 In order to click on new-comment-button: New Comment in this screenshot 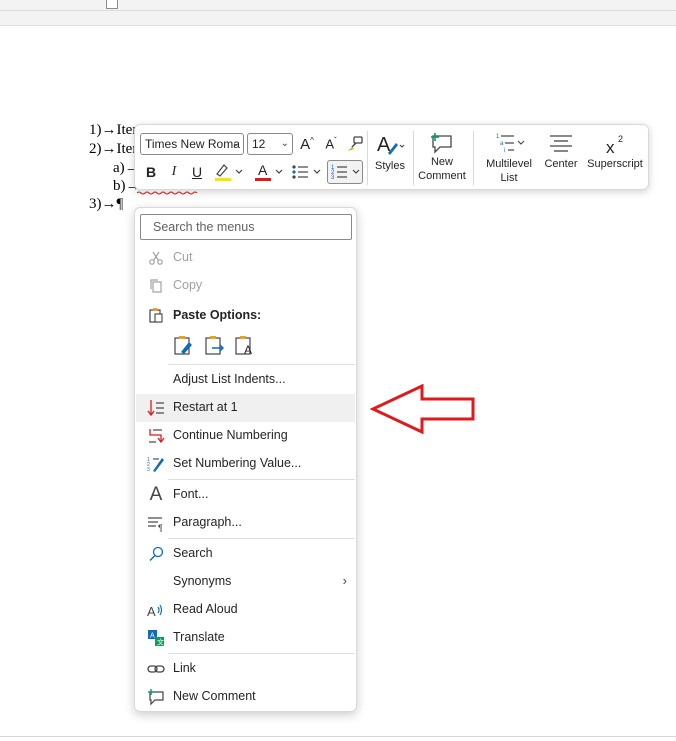, I will do `click(442, 157)`.